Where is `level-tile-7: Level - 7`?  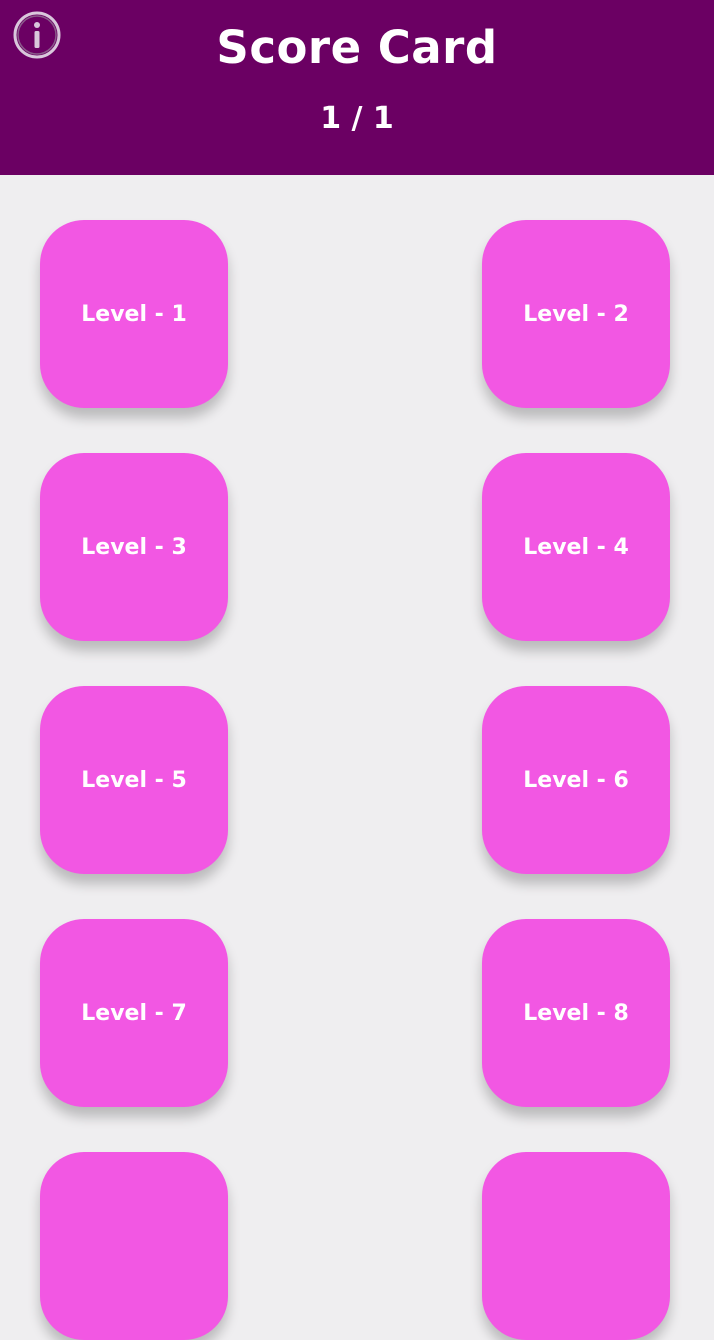 level-tile-7: Level - 7 is located at coordinates (134, 1013).